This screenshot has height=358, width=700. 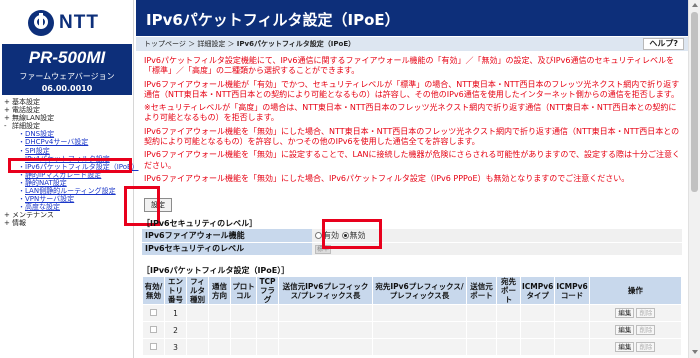 I want to click on filter-section-title: ［IPv6パケットフィルタ設定（IPoE）］, so click(x=216, y=270).